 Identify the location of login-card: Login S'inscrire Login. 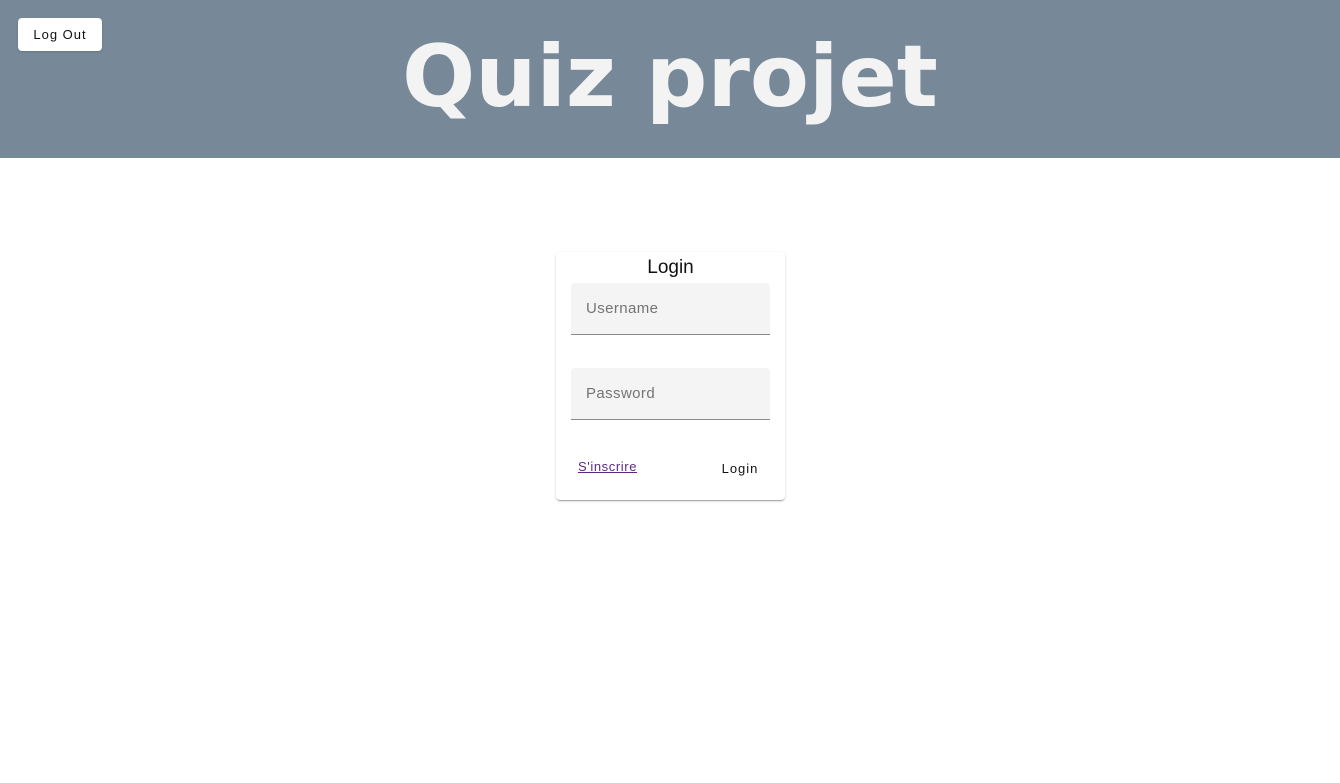
(670, 376).